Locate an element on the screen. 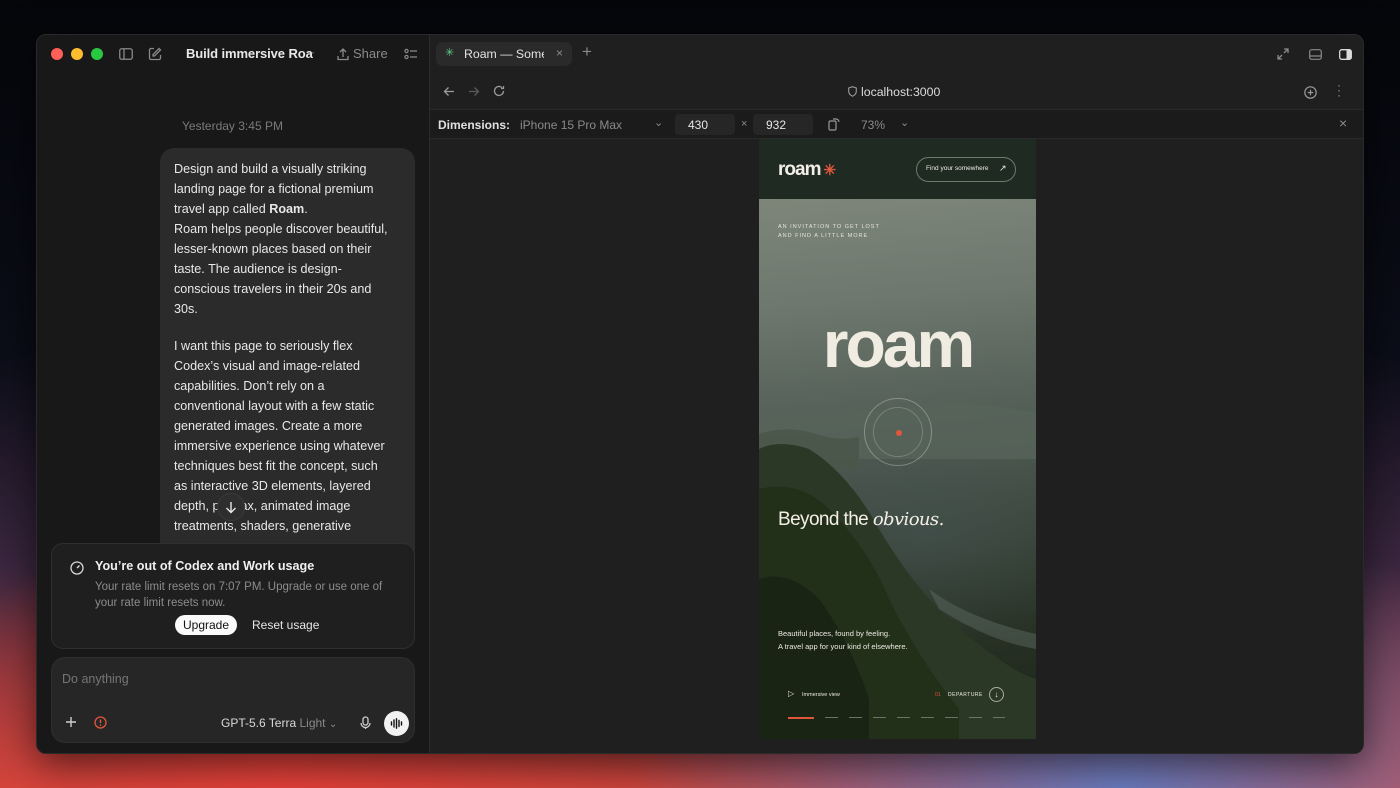 The image size is (1400, 788). arrow-down-icon is located at coordinates (231, 507).